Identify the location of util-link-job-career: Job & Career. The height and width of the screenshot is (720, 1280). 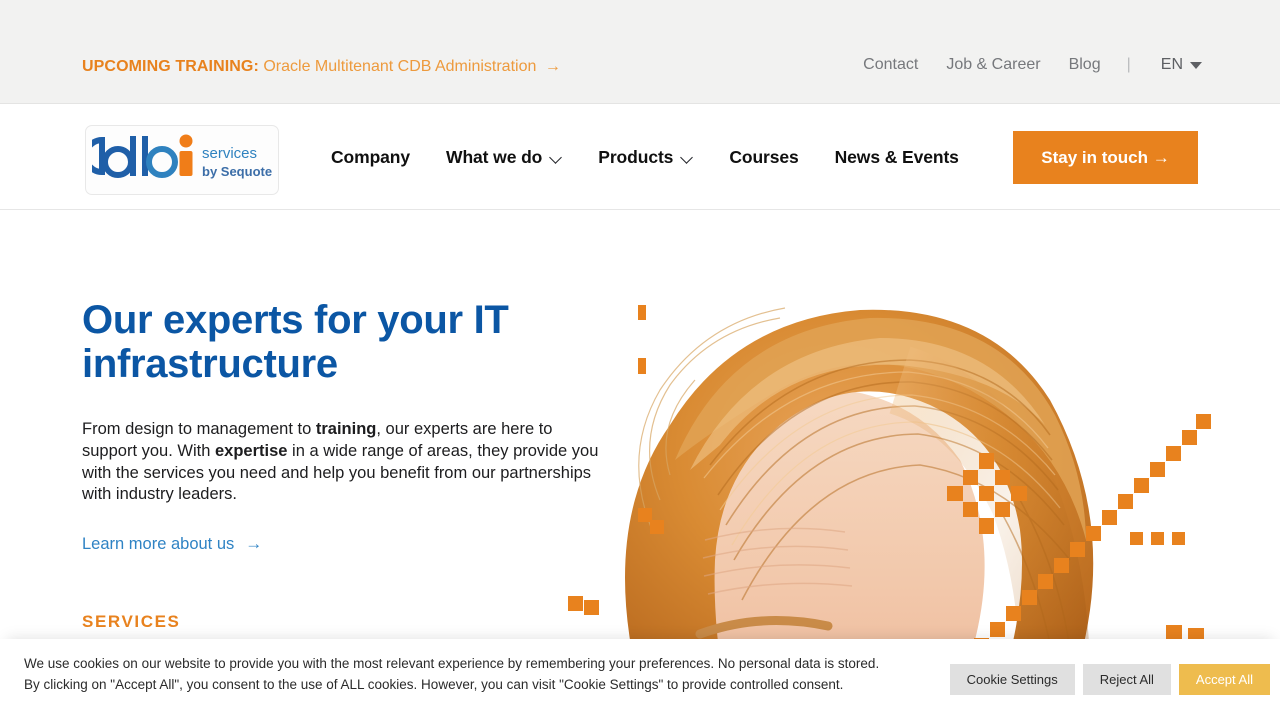
(993, 65).